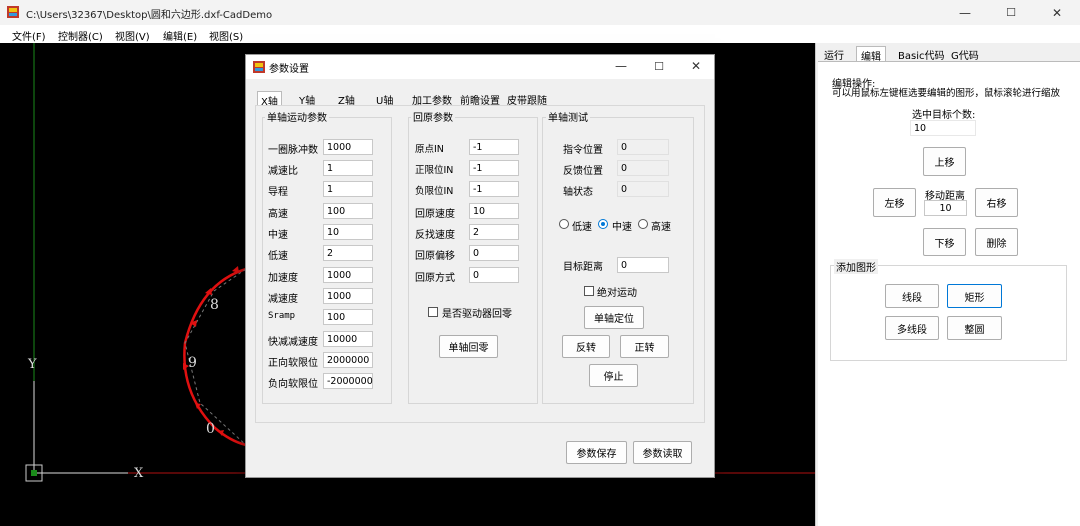  Describe the element at coordinates (139, 473) in the screenshot. I see `x-axis-label: X` at that location.